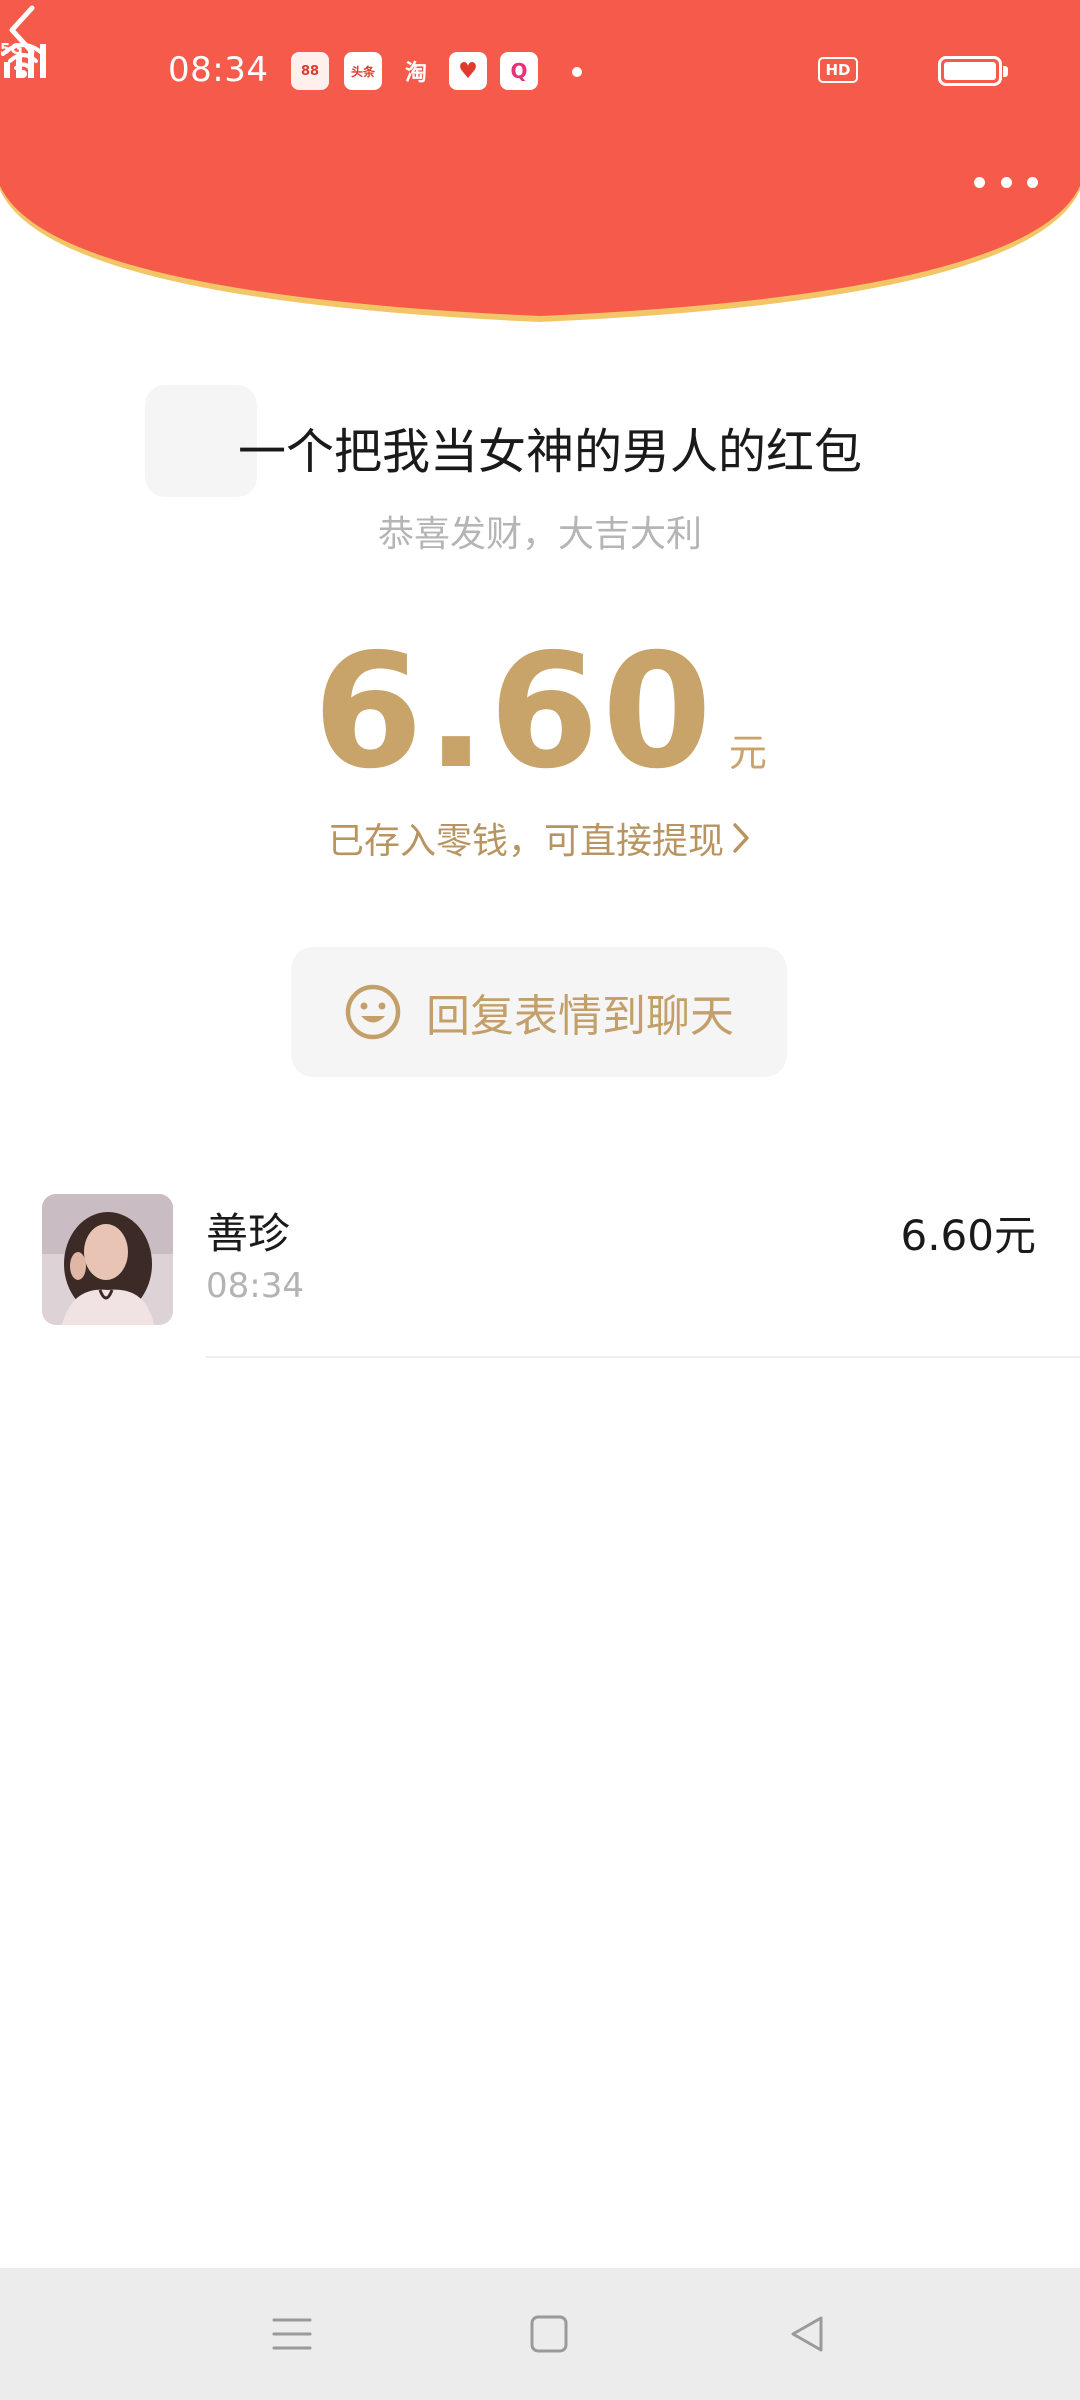  What do you see at coordinates (580, 1016) in the screenshot?
I see `reply-sticker-label: 回复表情到聊天` at bounding box center [580, 1016].